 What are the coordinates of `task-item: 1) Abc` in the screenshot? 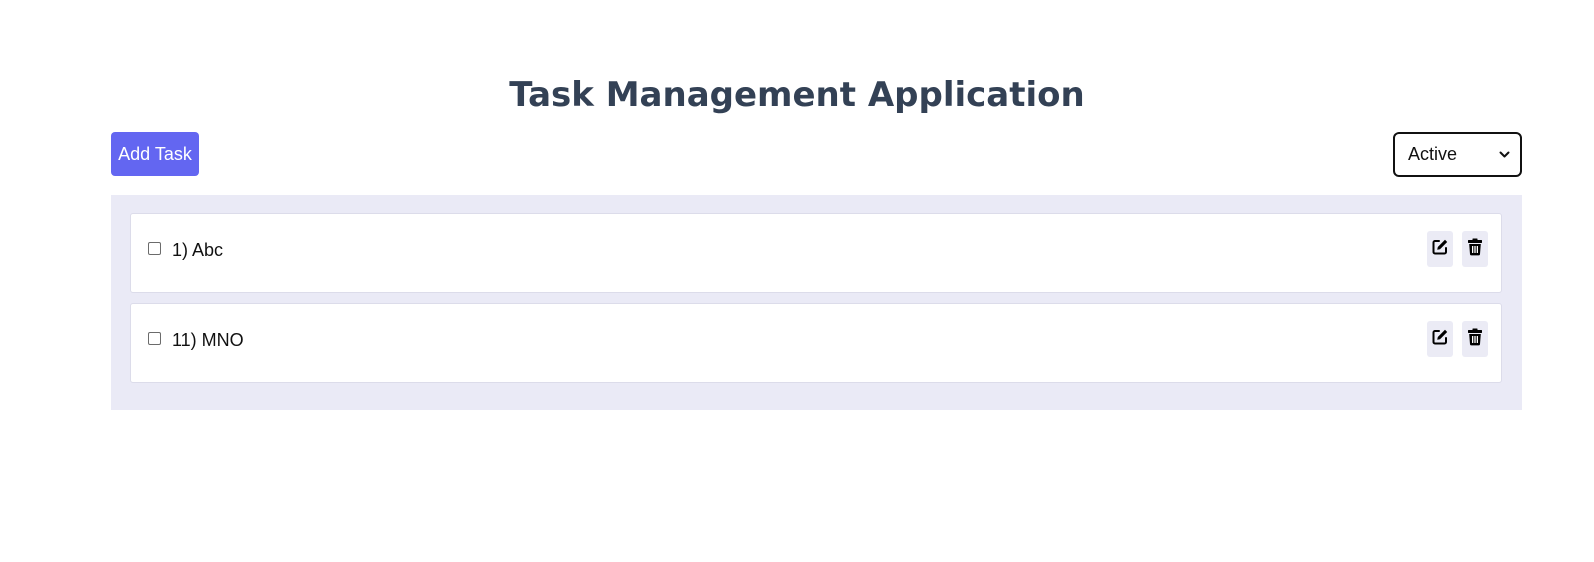 It's located at (816, 253).